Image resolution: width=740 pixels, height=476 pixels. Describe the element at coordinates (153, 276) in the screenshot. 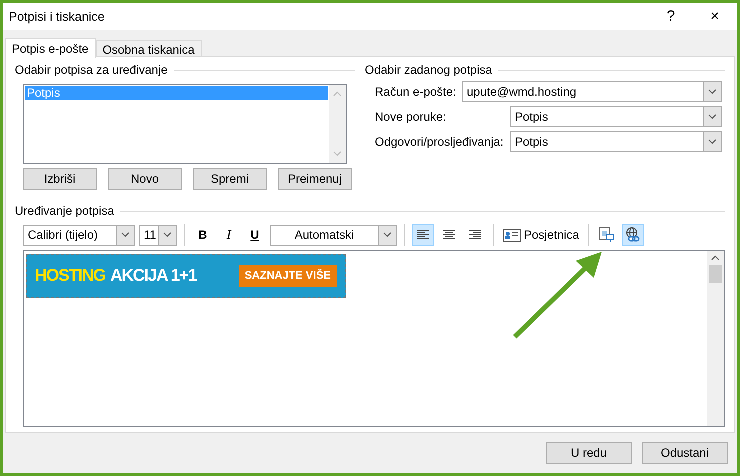

I see `banner-headline: AKCIJA 1+1` at that location.